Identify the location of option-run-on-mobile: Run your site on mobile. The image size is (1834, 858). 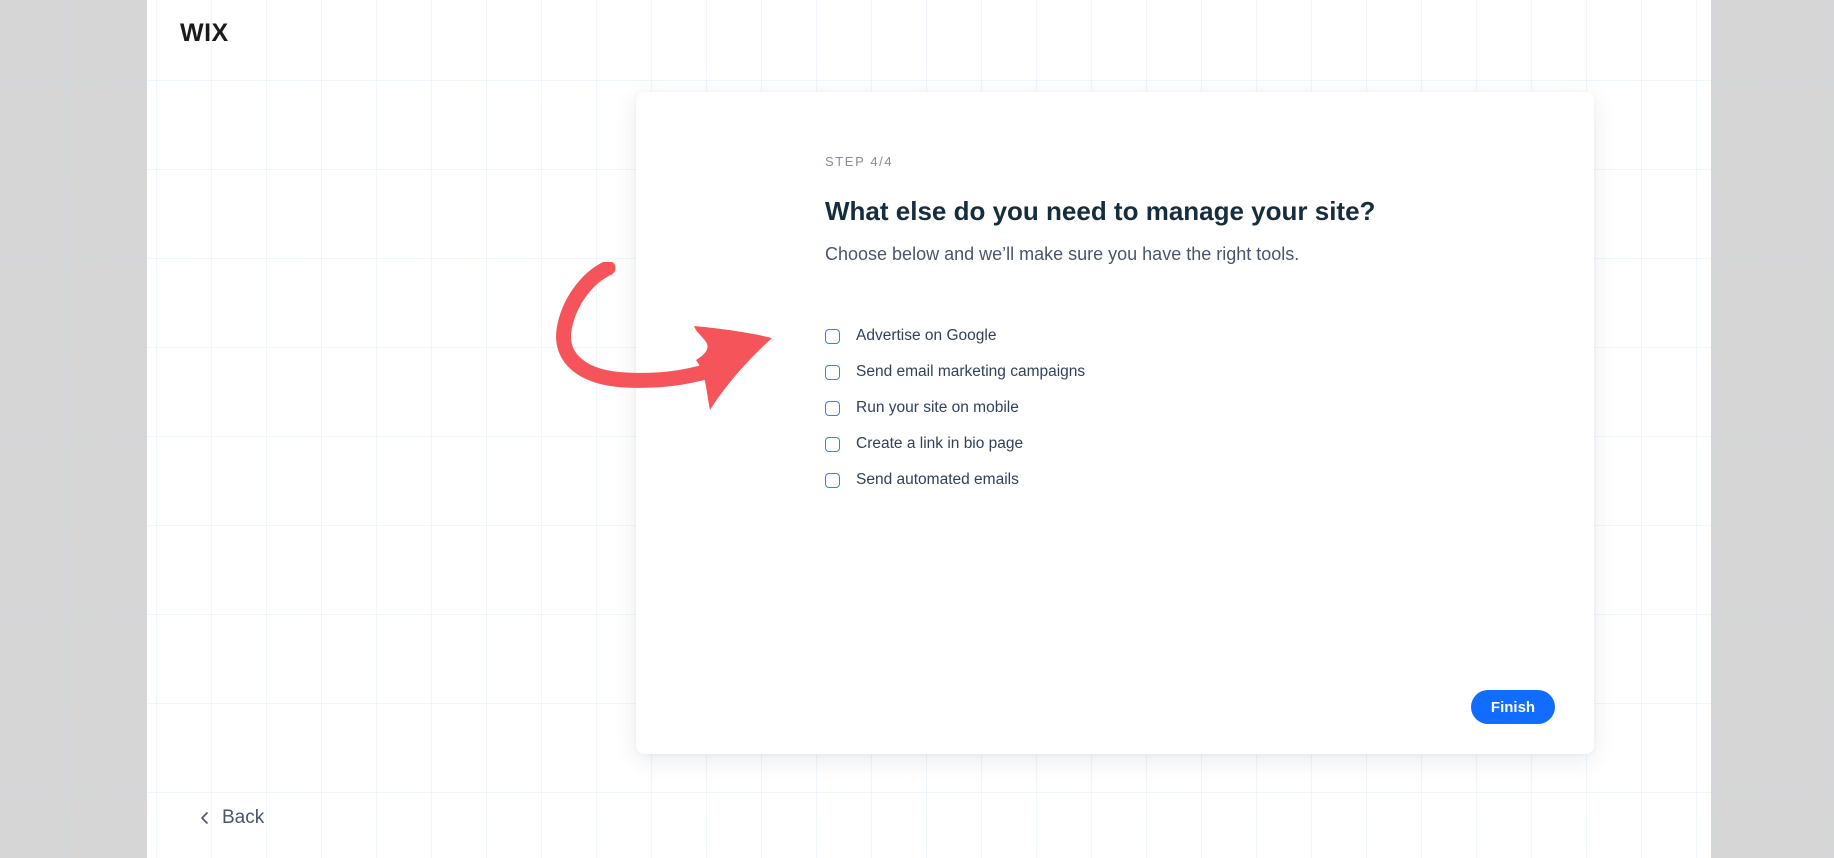
(955, 408).